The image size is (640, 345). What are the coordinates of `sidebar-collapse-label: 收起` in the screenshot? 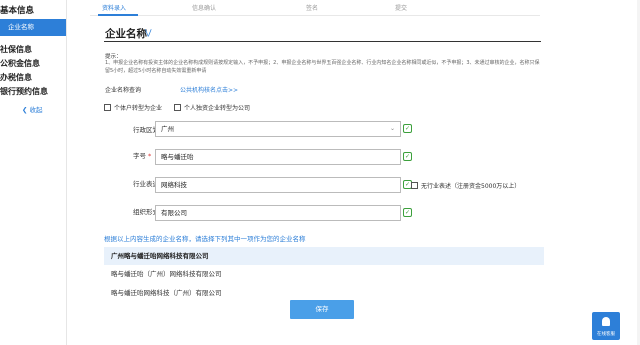 It's located at (36, 110).